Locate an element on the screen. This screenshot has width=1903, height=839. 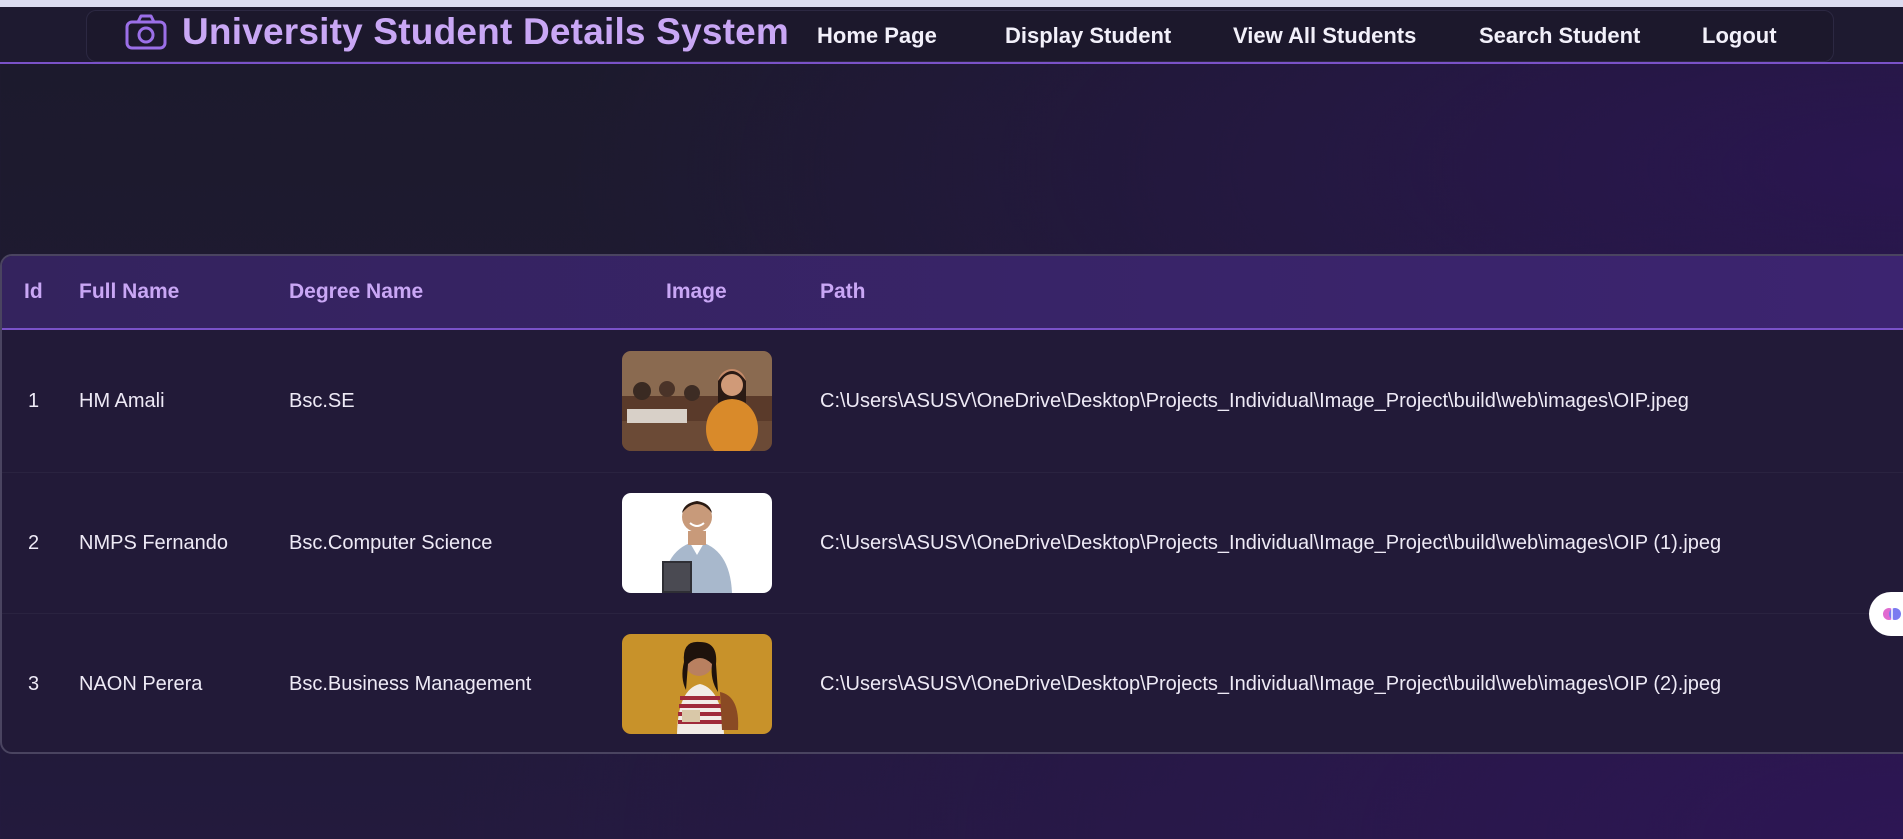
nav-view-all-students: View All Students is located at coordinates (1324, 36).